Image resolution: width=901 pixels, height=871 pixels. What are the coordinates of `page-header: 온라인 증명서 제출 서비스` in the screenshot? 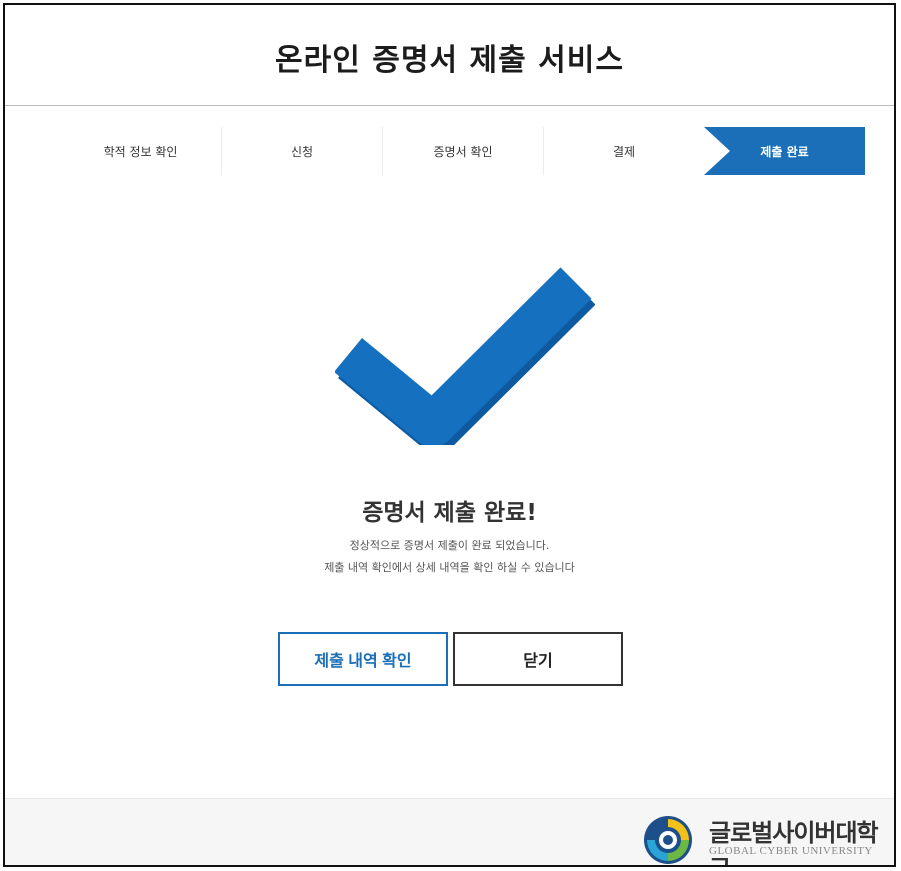 It's located at (449, 55).